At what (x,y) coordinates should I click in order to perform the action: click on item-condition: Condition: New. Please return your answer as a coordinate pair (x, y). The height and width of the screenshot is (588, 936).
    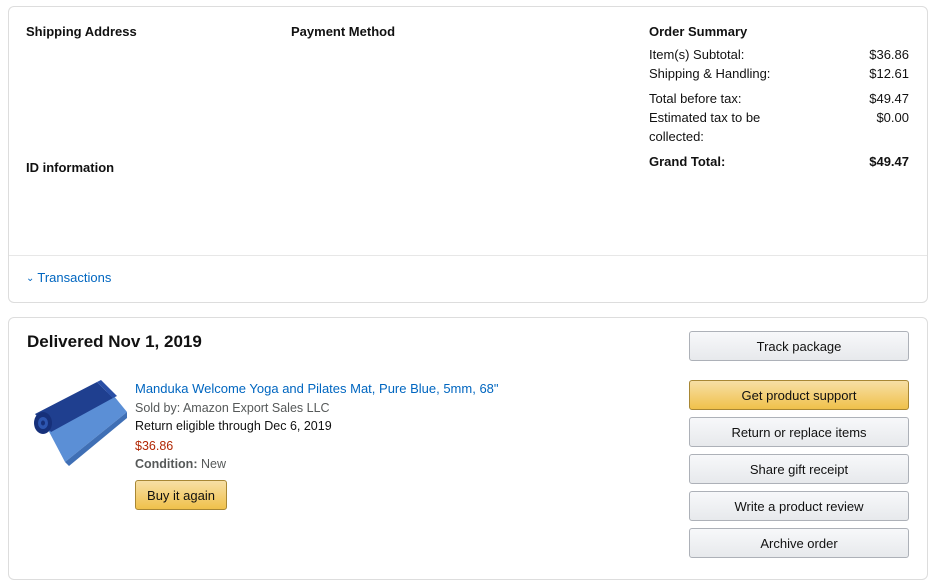
    Looking at the image, I should click on (180, 464).